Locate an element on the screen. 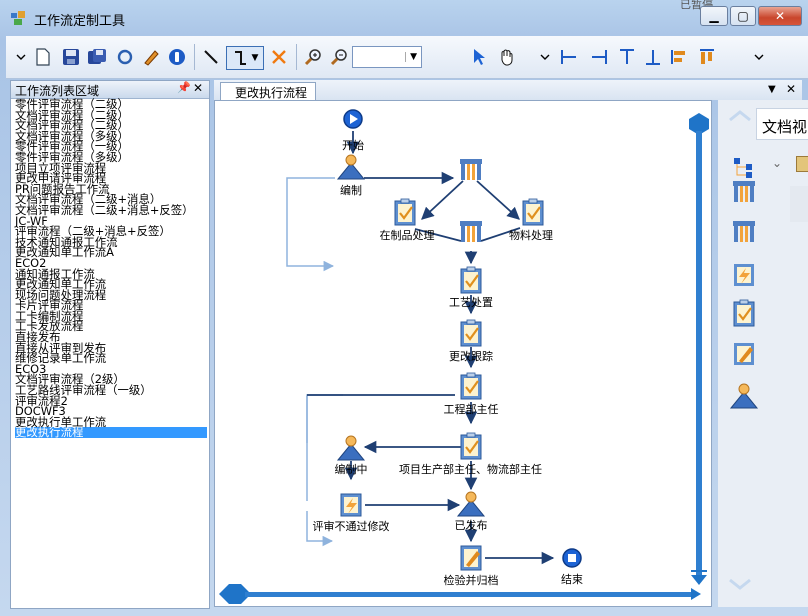  align-bottom-button is located at coordinates (653, 57).